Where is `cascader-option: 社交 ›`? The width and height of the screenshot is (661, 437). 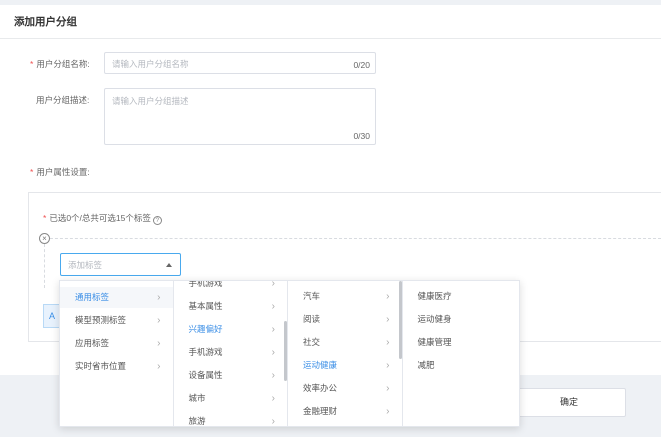
cascader-option: 社交 › is located at coordinates (345, 342).